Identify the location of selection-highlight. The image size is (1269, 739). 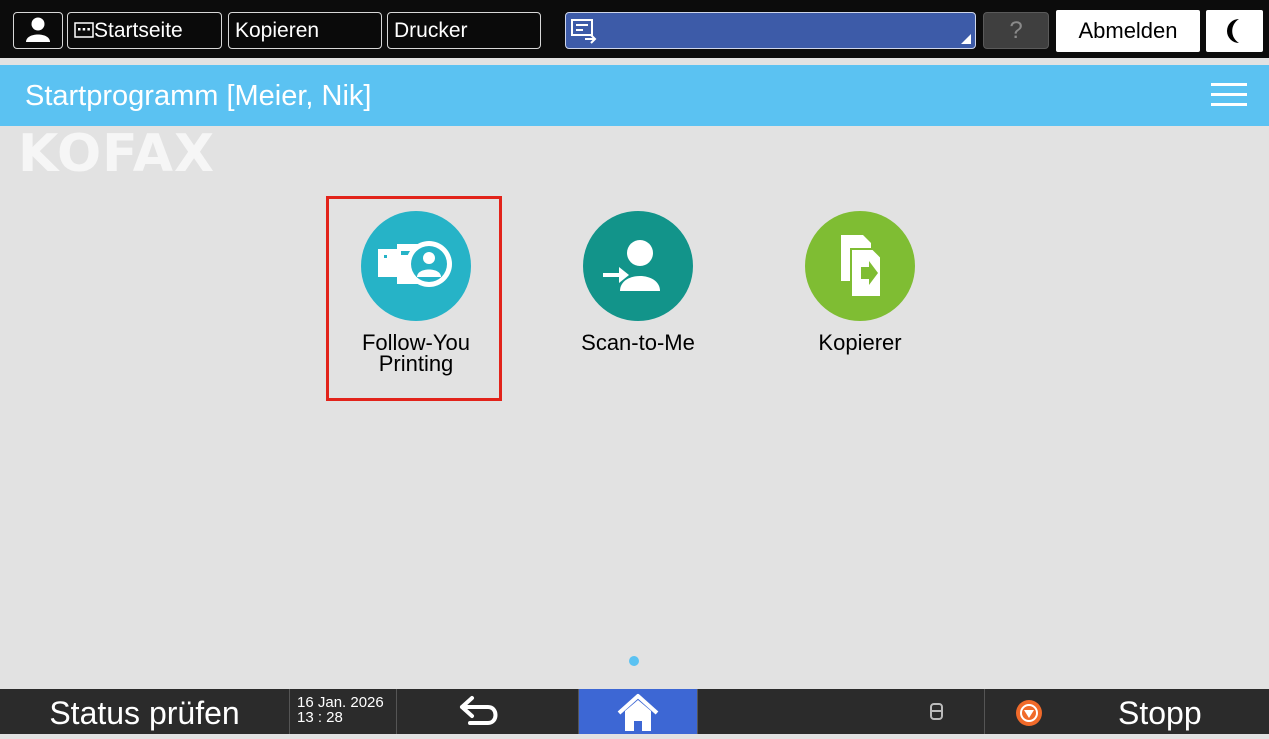
(414, 298).